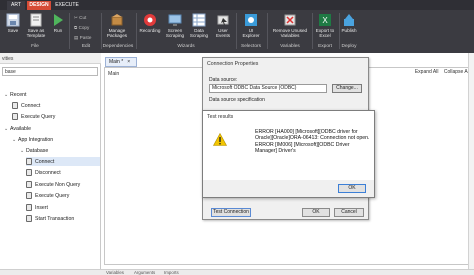 This screenshot has width=474, height=275. I want to click on document-tab-main: Main * ×, so click(121, 62).